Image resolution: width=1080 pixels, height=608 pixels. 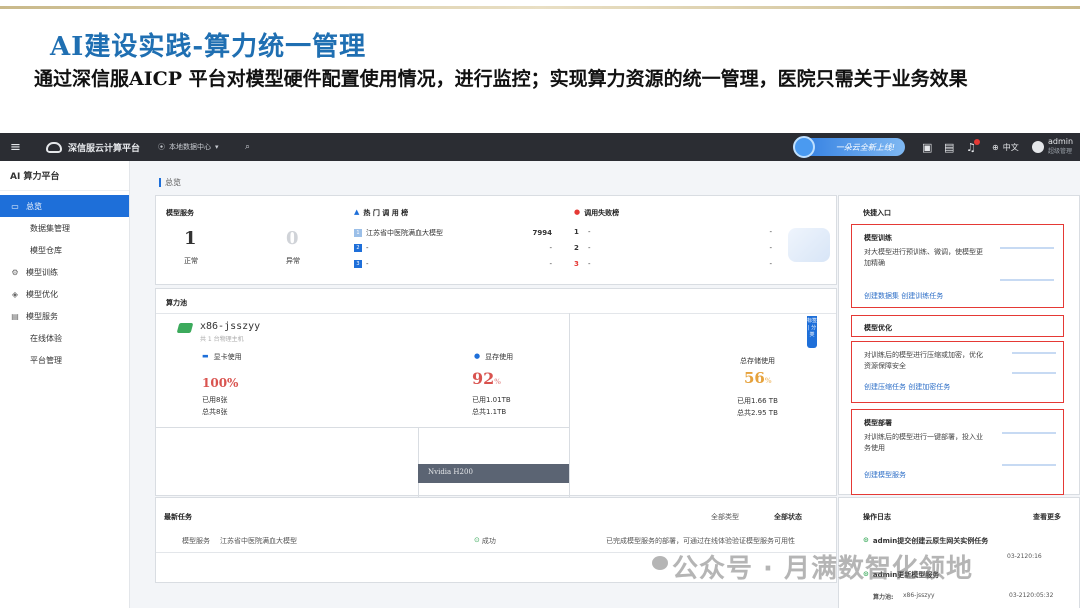 What do you see at coordinates (923, 257) in the screenshot?
I see `card-description: 对大模型进行预训练、微调，使模型更加精确` at bounding box center [923, 257].